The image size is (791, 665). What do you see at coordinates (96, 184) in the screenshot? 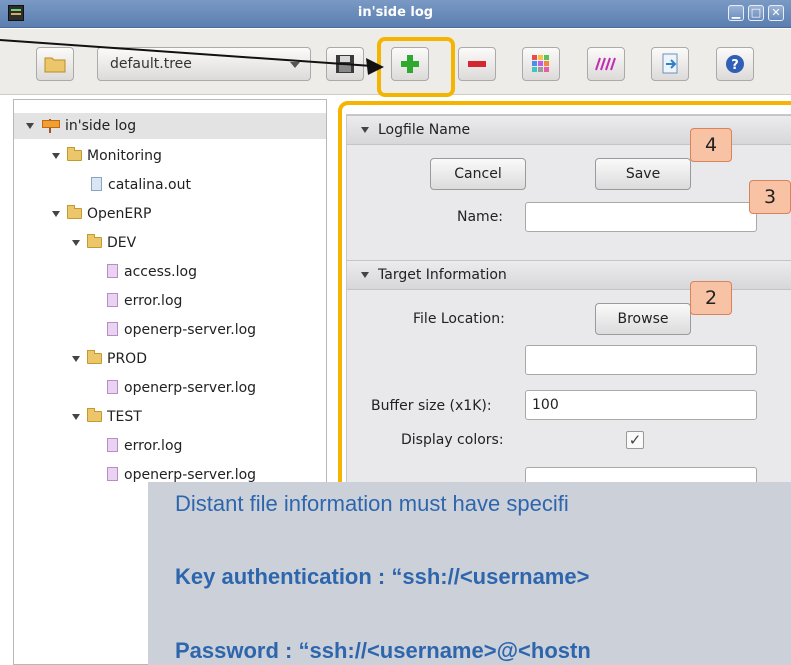
I see `file-icon` at bounding box center [96, 184].